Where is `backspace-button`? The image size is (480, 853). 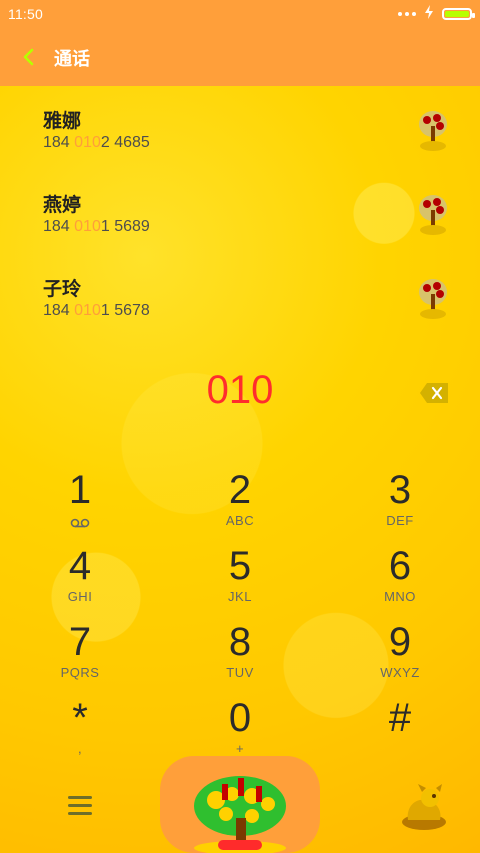 backspace-button is located at coordinates (434, 393).